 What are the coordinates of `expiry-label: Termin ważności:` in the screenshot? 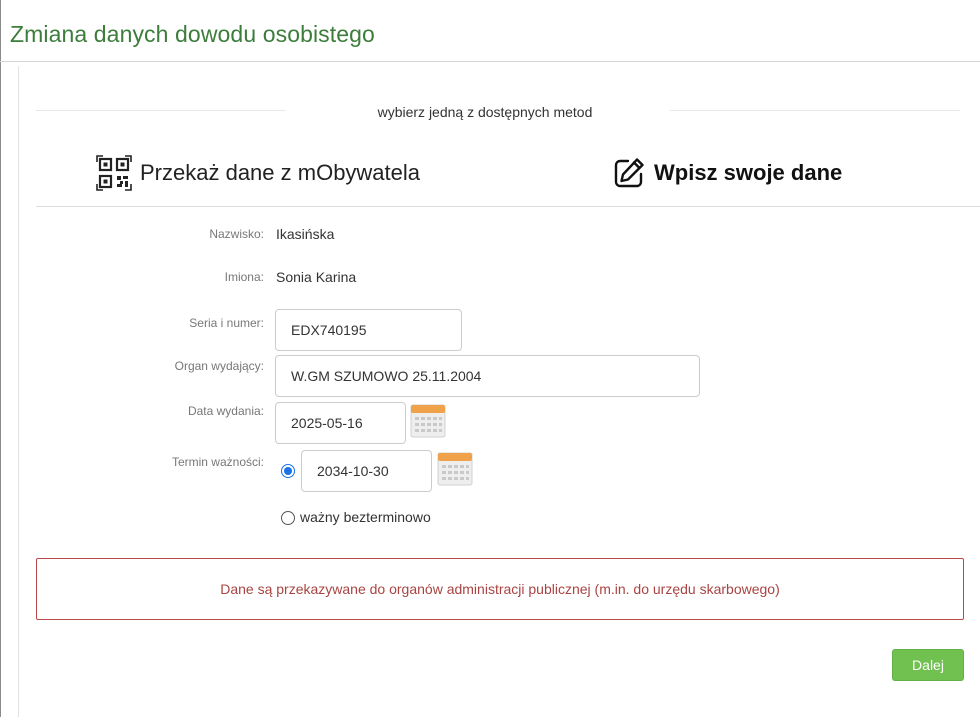 It's located at (217, 462).